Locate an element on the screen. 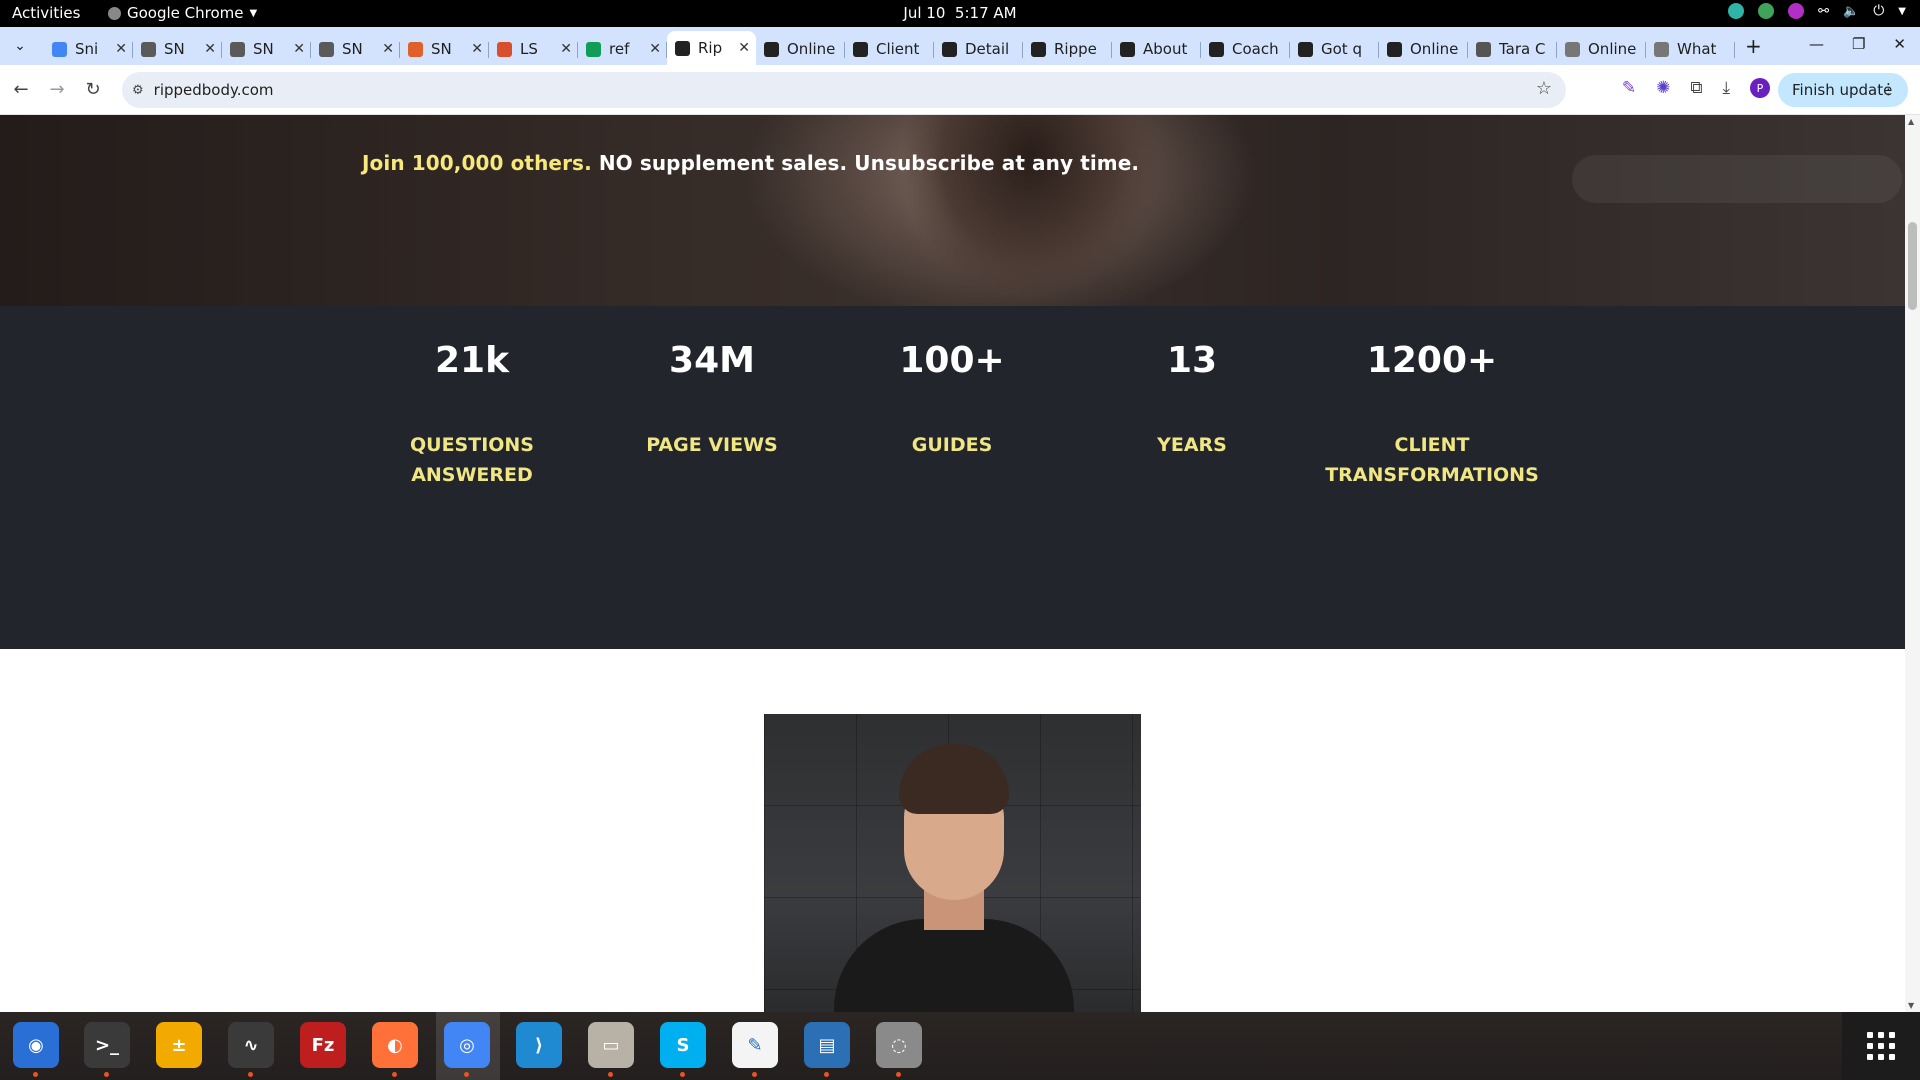 This screenshot has height=1080, width=1920. arrow-right-icon: → is located at coordinates (57, 89).